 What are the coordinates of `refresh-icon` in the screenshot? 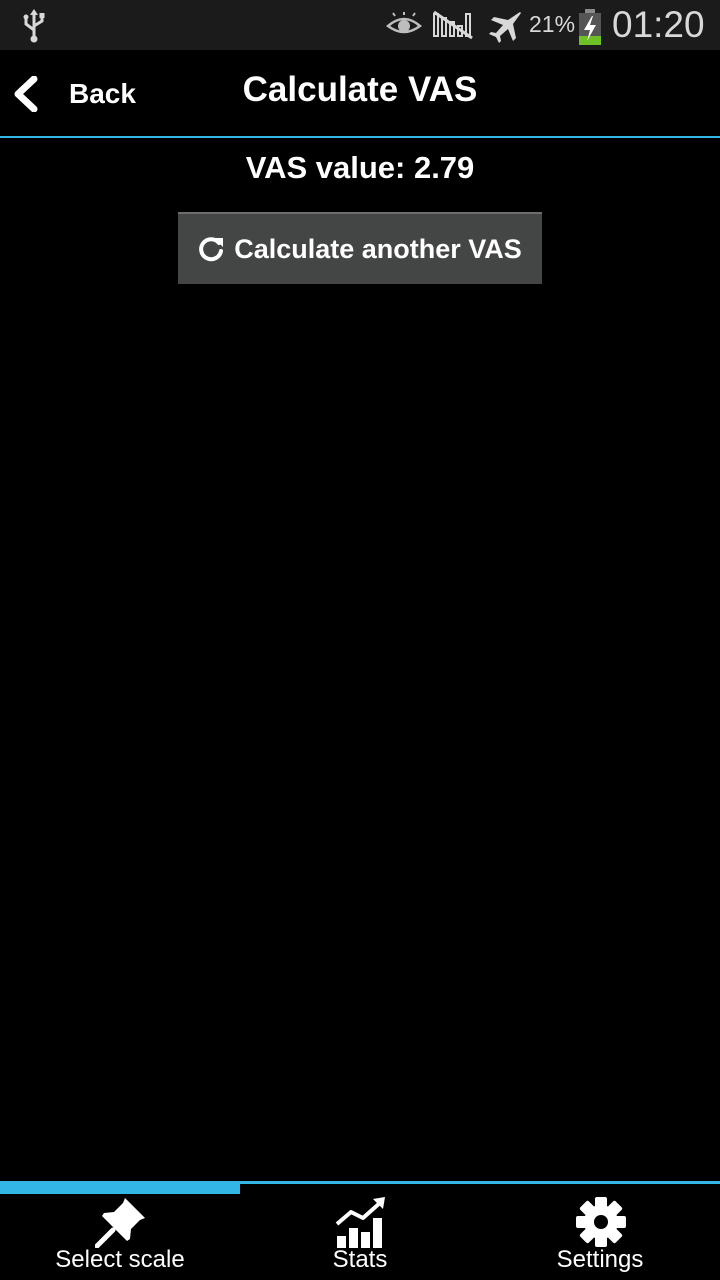 It's located at (211, 249).